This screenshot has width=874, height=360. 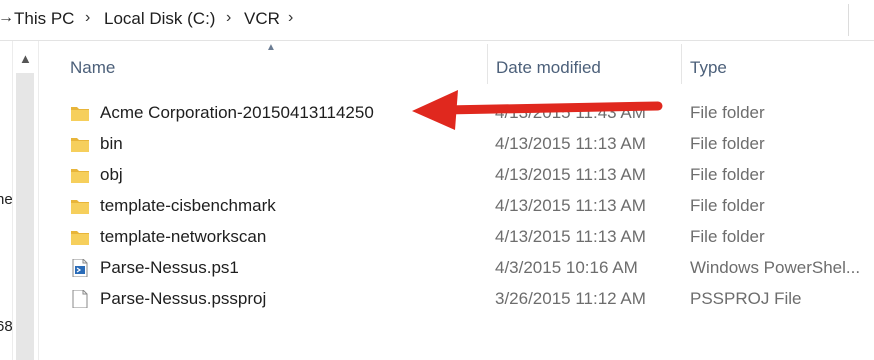 What do you see at coordinates (80, 268) in the screenshot?
I see `powershell-script-icon` at bounding box center [80, 268].